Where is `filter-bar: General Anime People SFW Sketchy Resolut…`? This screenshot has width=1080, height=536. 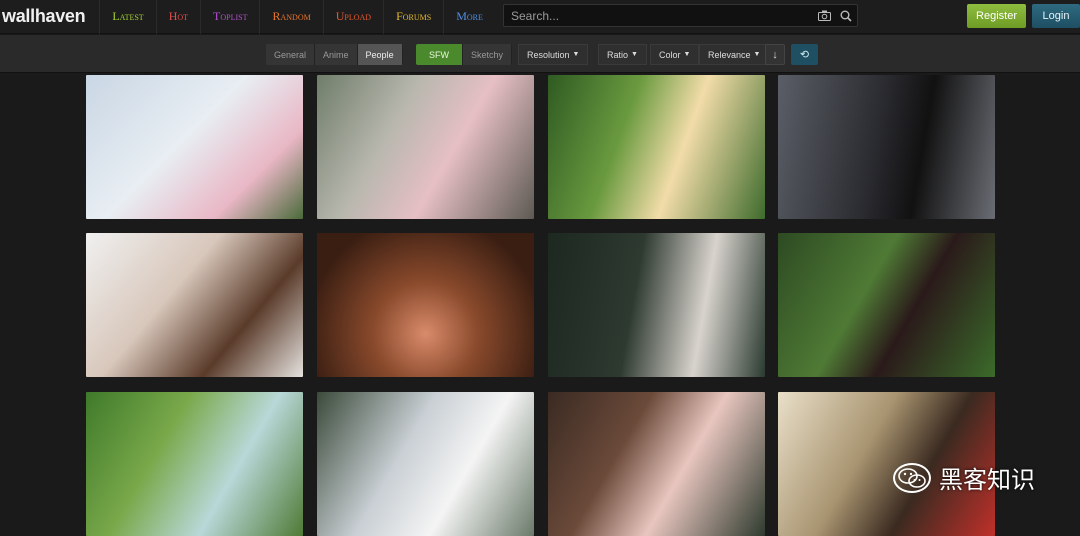 filter-bar: General Anime People SFW Sketchy Resolut… is located at coordinates (540, 54).